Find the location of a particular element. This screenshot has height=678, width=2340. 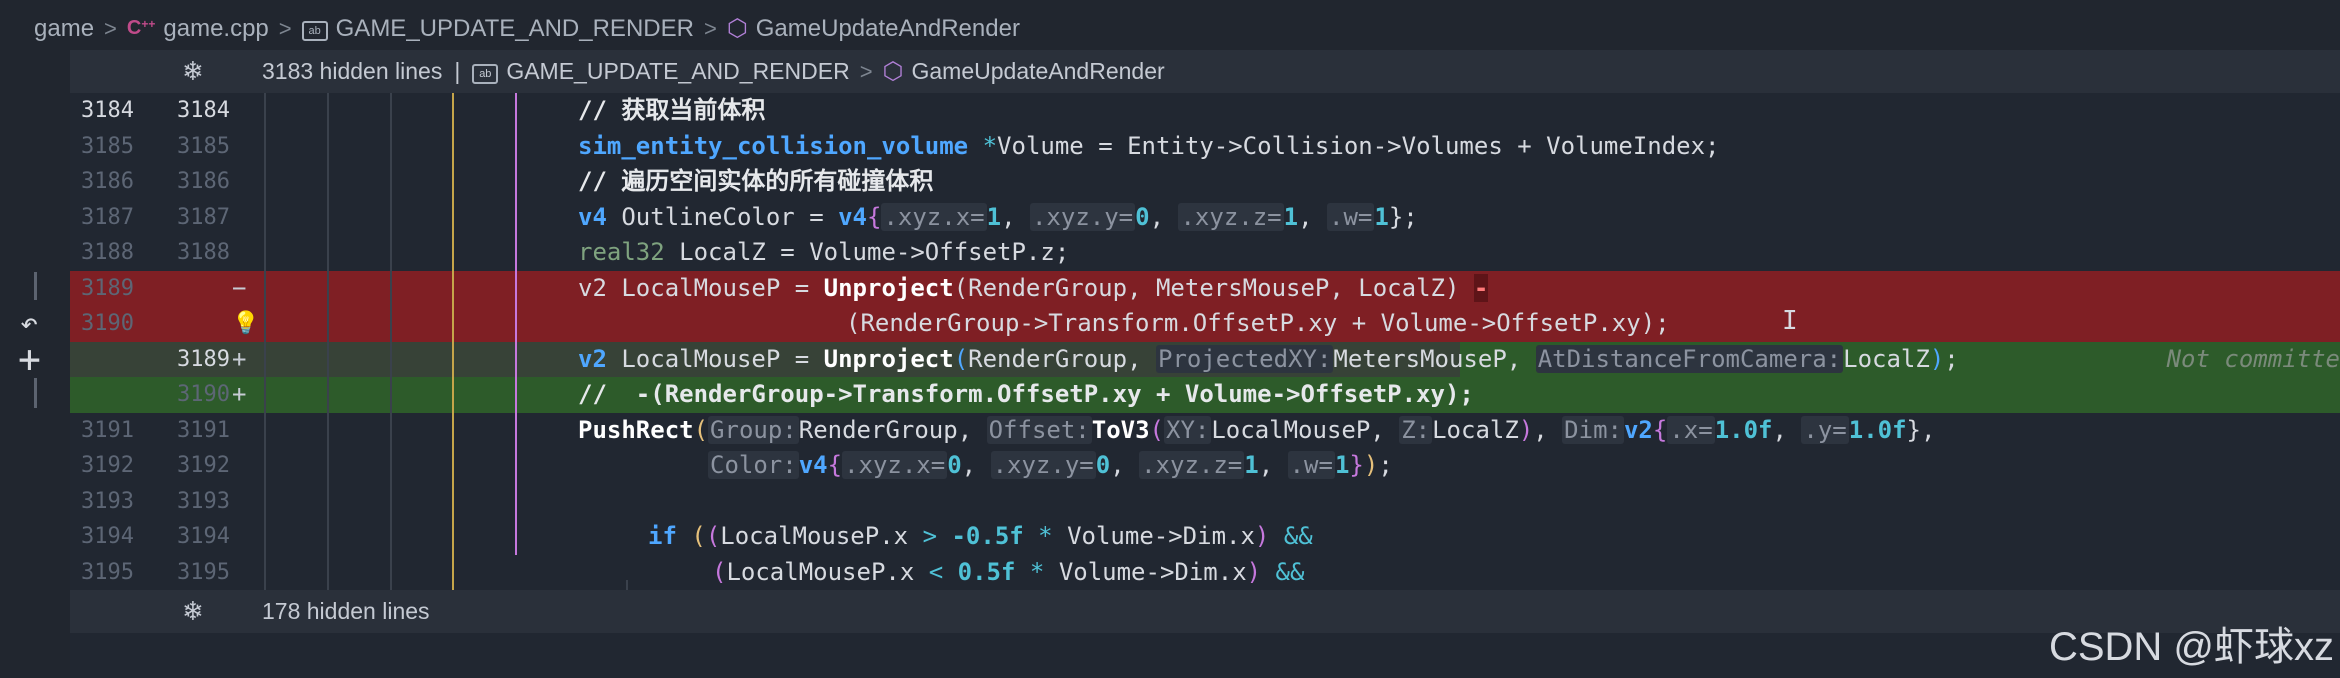

revert-icon: ↶ is located at coordinates (29, 323).